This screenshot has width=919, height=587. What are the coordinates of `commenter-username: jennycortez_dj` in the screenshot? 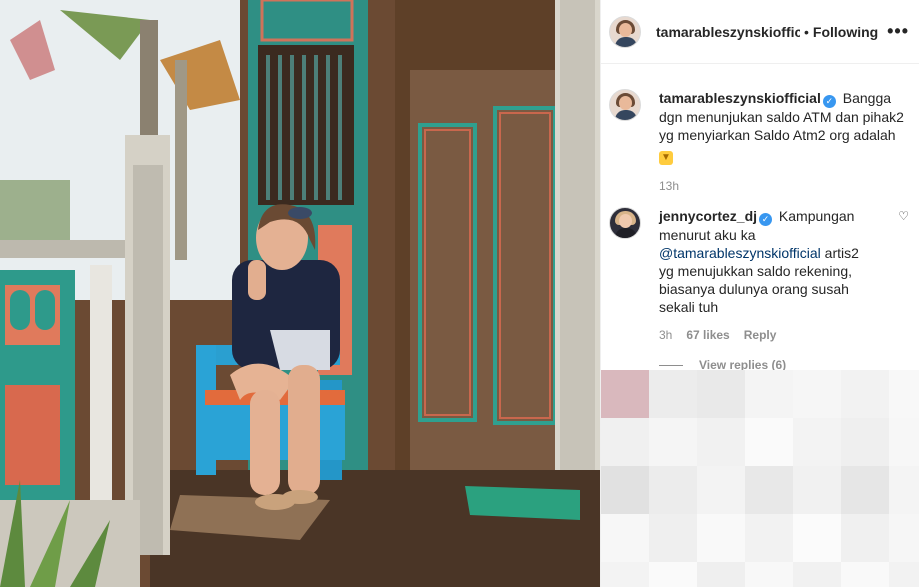 It's located at (708, 216).